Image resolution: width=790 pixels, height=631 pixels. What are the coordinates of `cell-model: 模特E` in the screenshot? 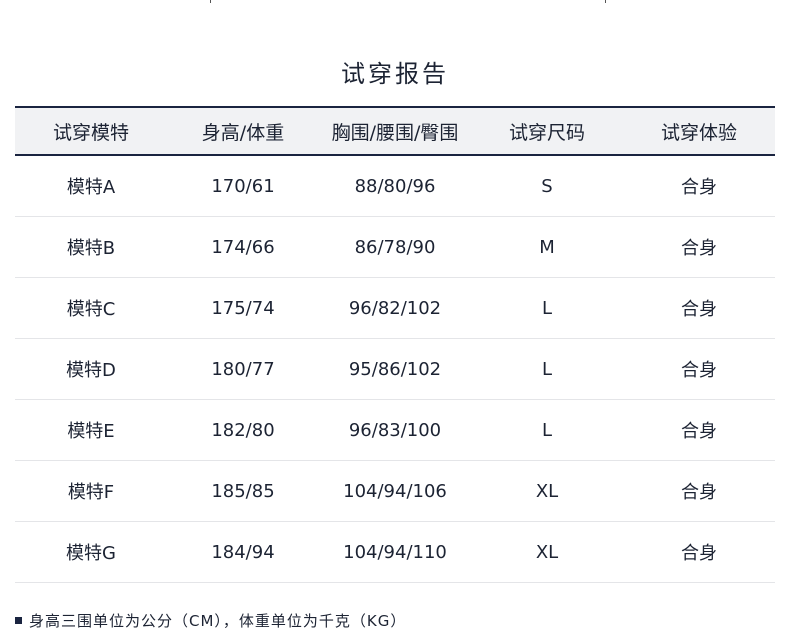 It's located at (91, 431).